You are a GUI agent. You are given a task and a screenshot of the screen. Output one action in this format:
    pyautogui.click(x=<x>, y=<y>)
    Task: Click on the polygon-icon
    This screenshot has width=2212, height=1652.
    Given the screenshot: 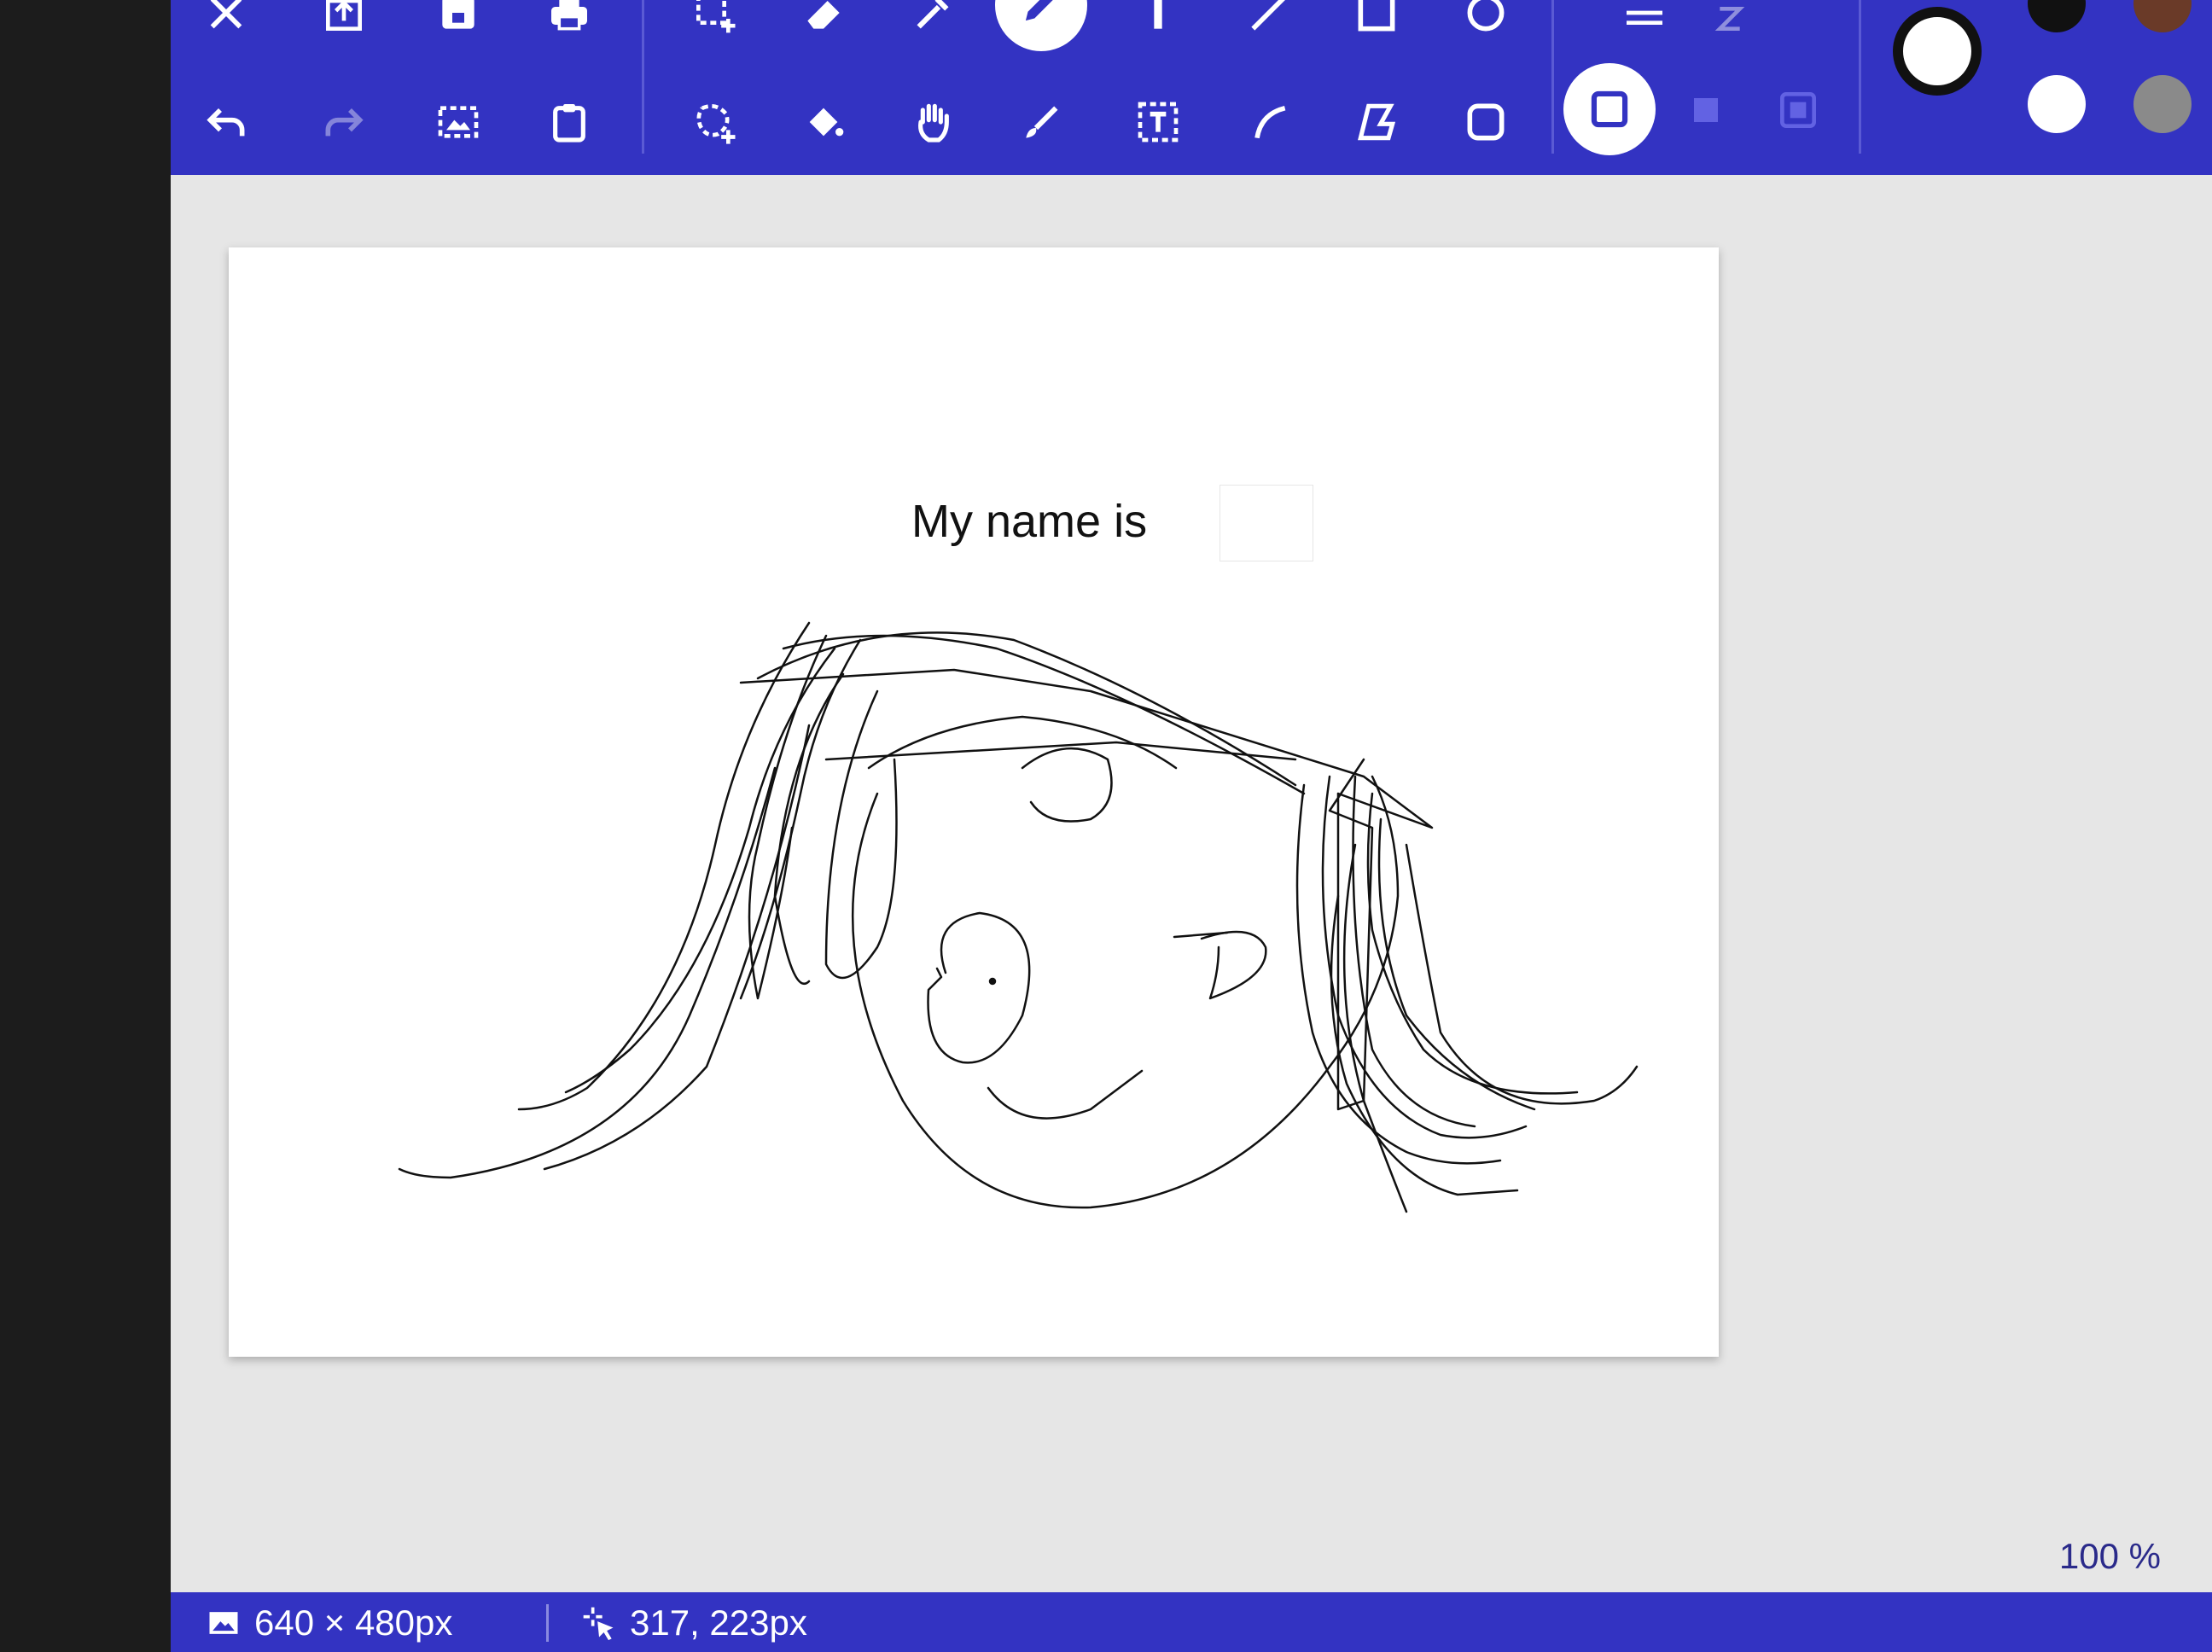 What is the action you would take?
    pyautogui.click(x=1376, y=122)
    